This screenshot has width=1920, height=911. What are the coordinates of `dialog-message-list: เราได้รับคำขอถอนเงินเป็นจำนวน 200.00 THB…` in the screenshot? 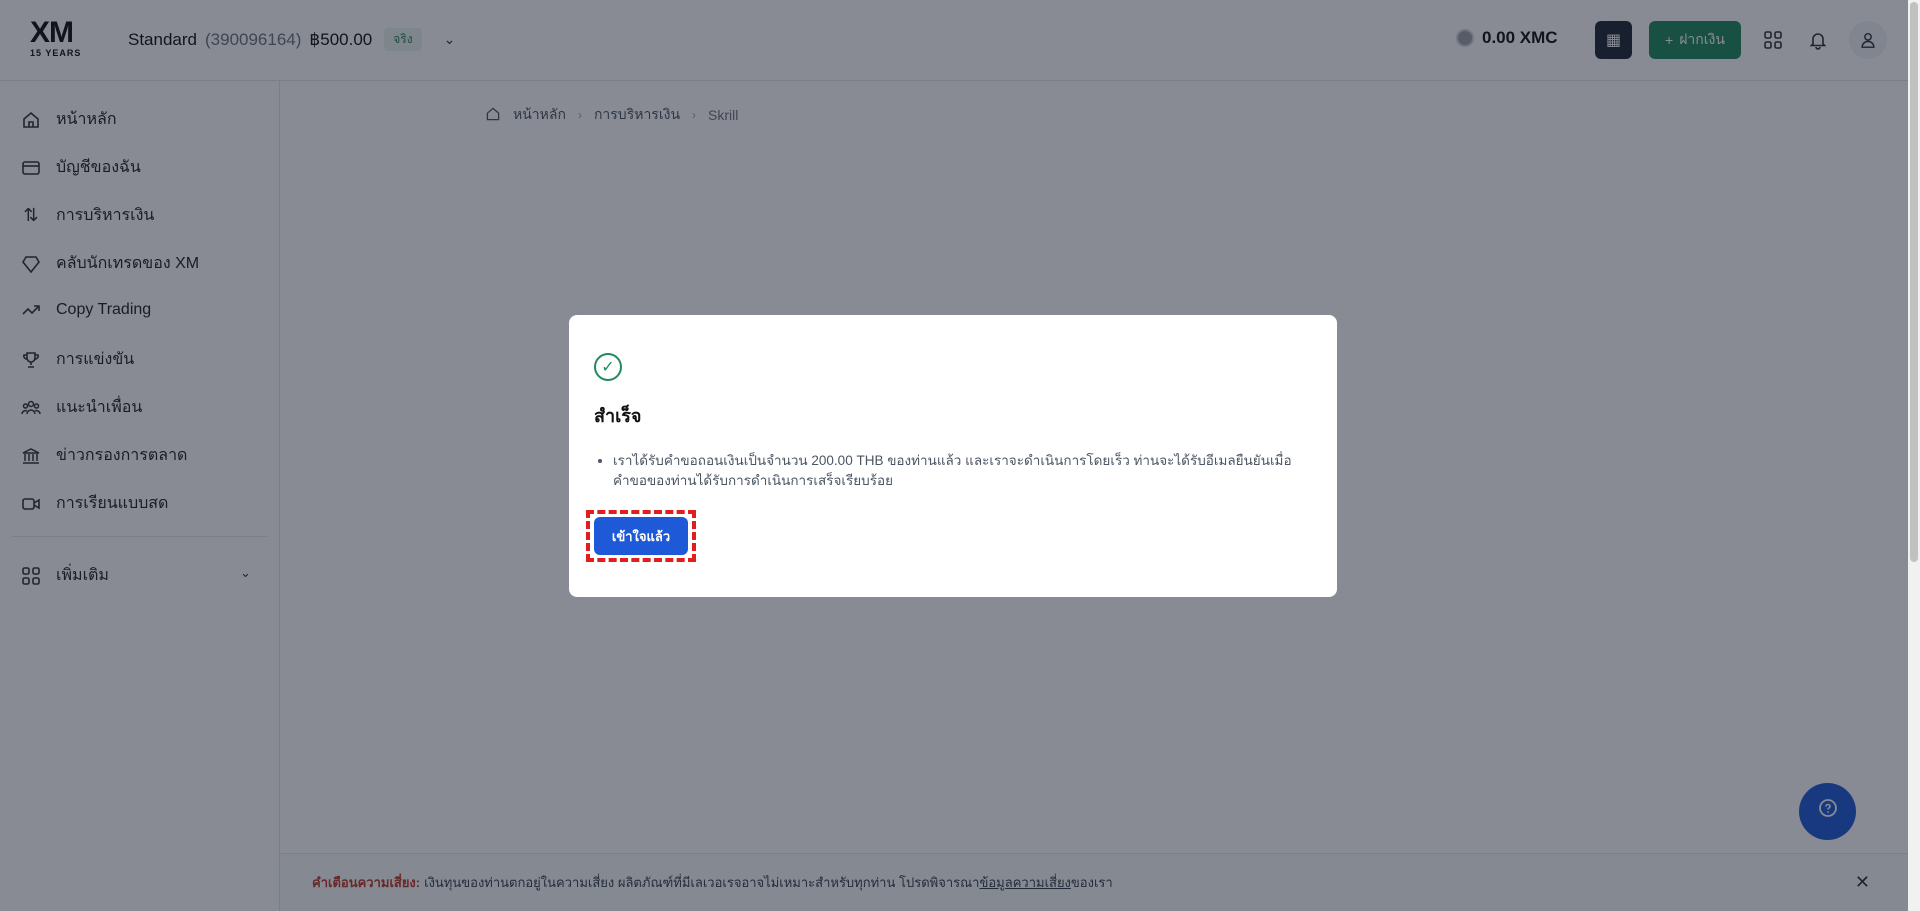 It's located at (963, 471).